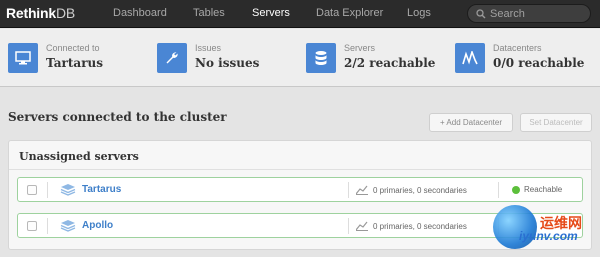  I want to click on search-input, so click(538, 13).